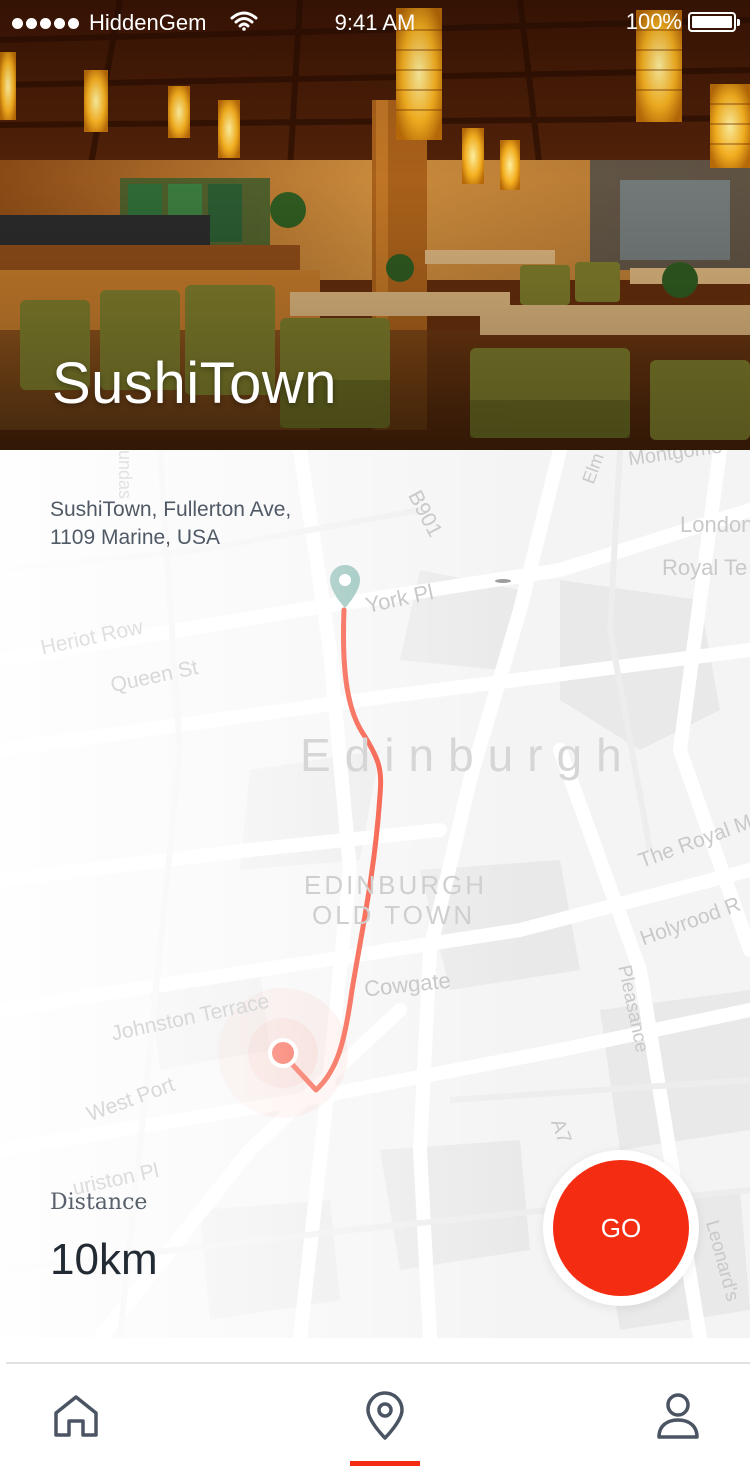  I want to click on tab-profile, so click(678, 1416).